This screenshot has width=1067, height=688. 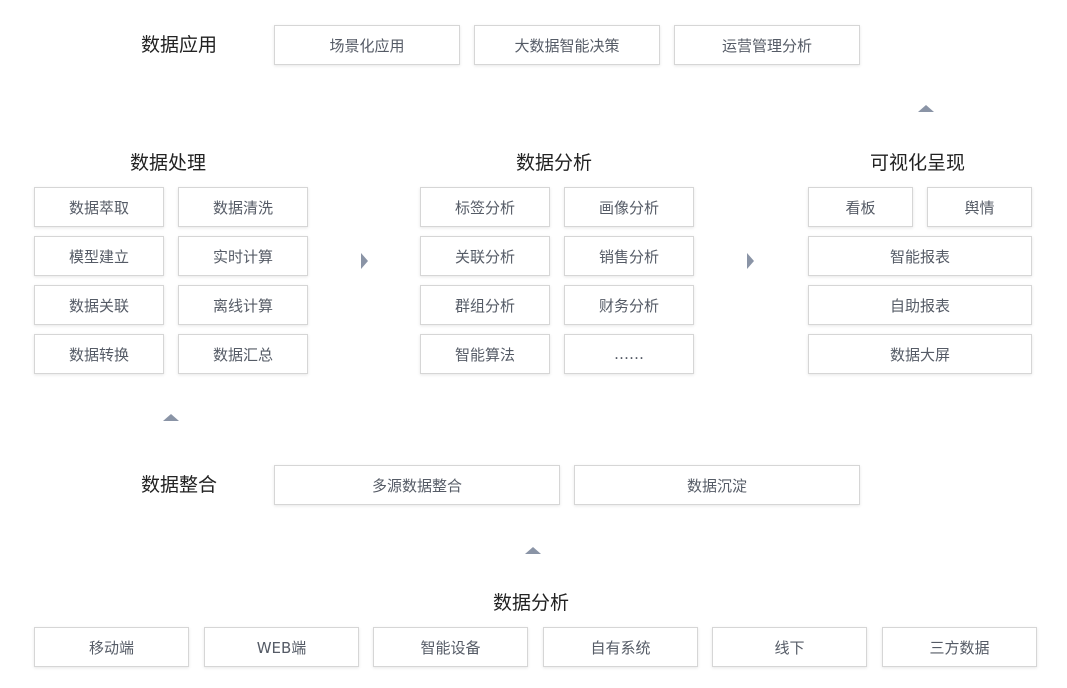 What do you see at coordinates (629, 256) in the screenshot?
I see `analysis-item-sales: 销售分析` at bounding box center [629, 256].